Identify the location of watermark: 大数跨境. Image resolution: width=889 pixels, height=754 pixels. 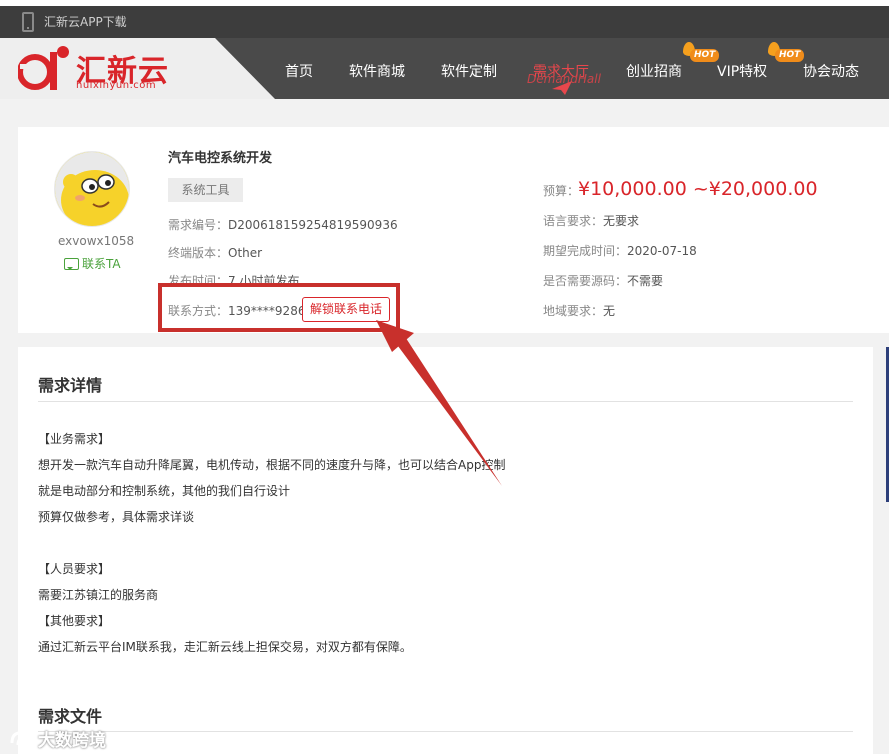
(57, 738).